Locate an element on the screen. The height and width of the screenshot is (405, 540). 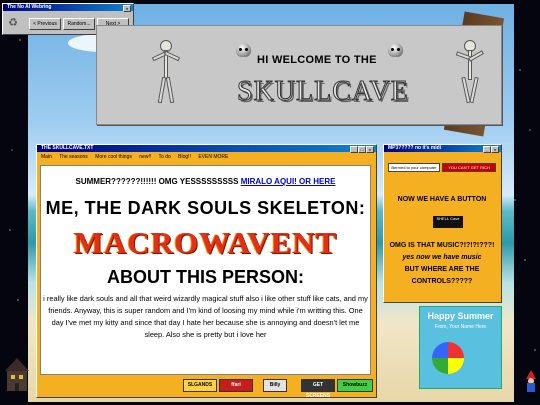
gnome-icon is located at coordinates (531, 381).